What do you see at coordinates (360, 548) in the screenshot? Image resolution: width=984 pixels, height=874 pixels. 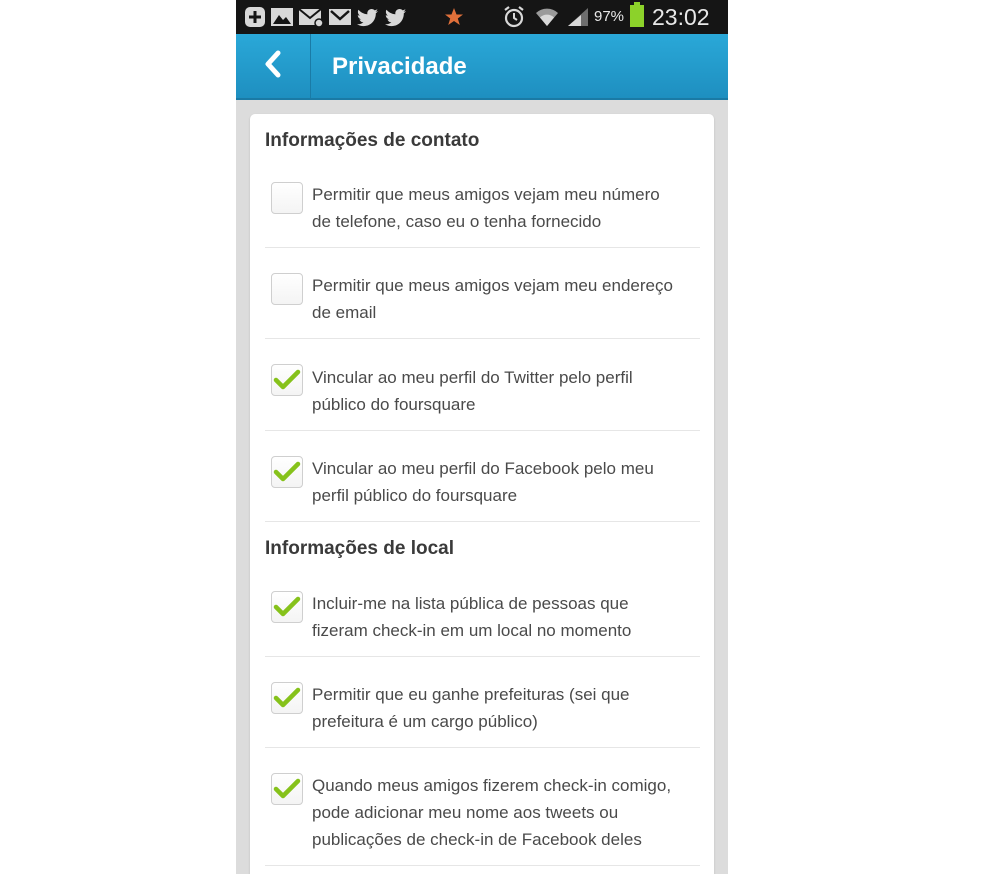 I see `section-title-local: Informações de local` at bounding box center [360, 548].